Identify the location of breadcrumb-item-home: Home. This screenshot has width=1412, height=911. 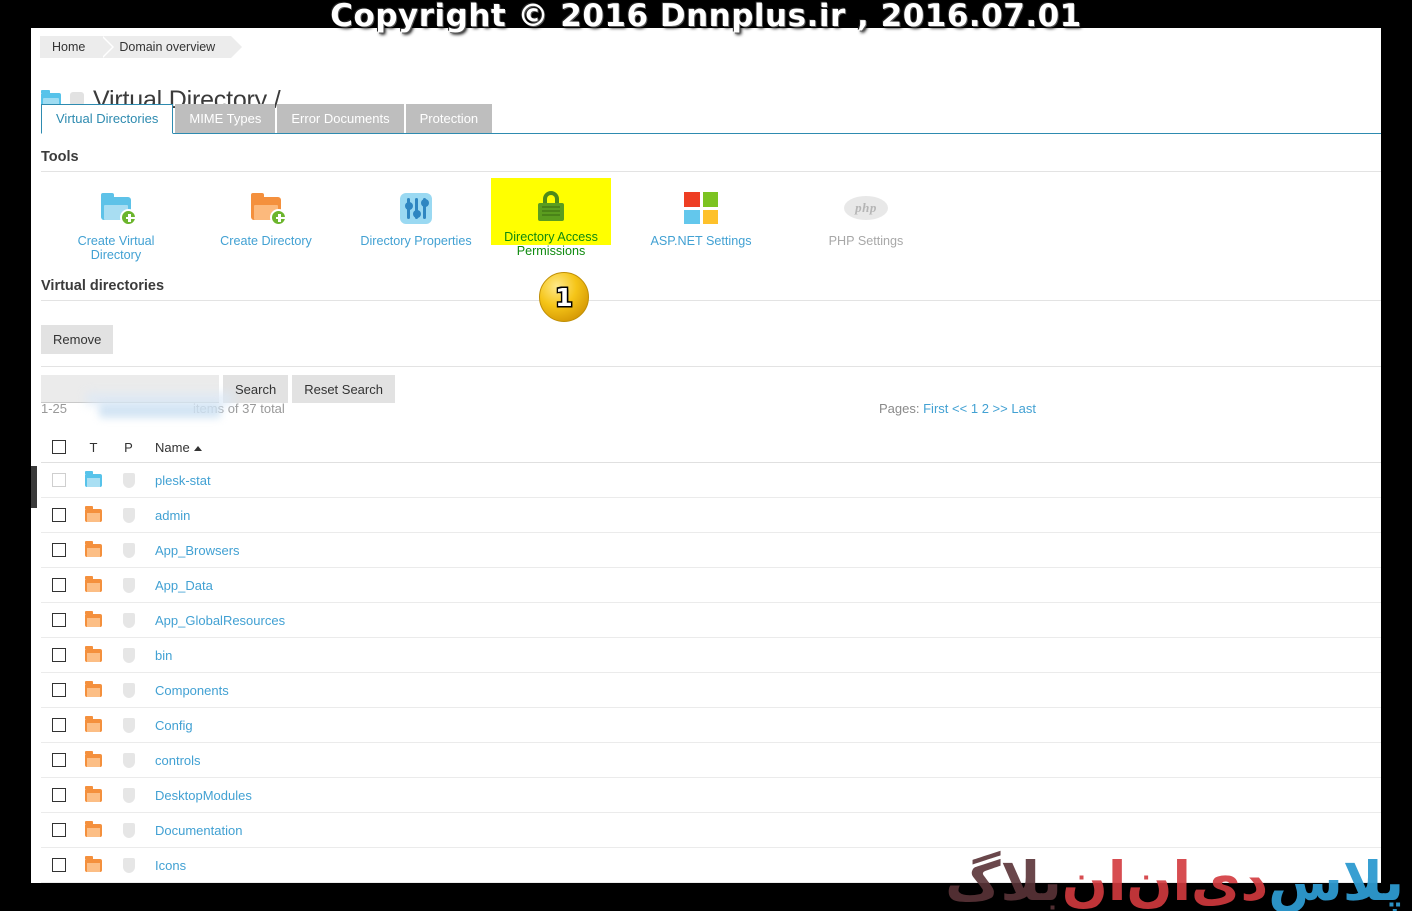
(77, 47).